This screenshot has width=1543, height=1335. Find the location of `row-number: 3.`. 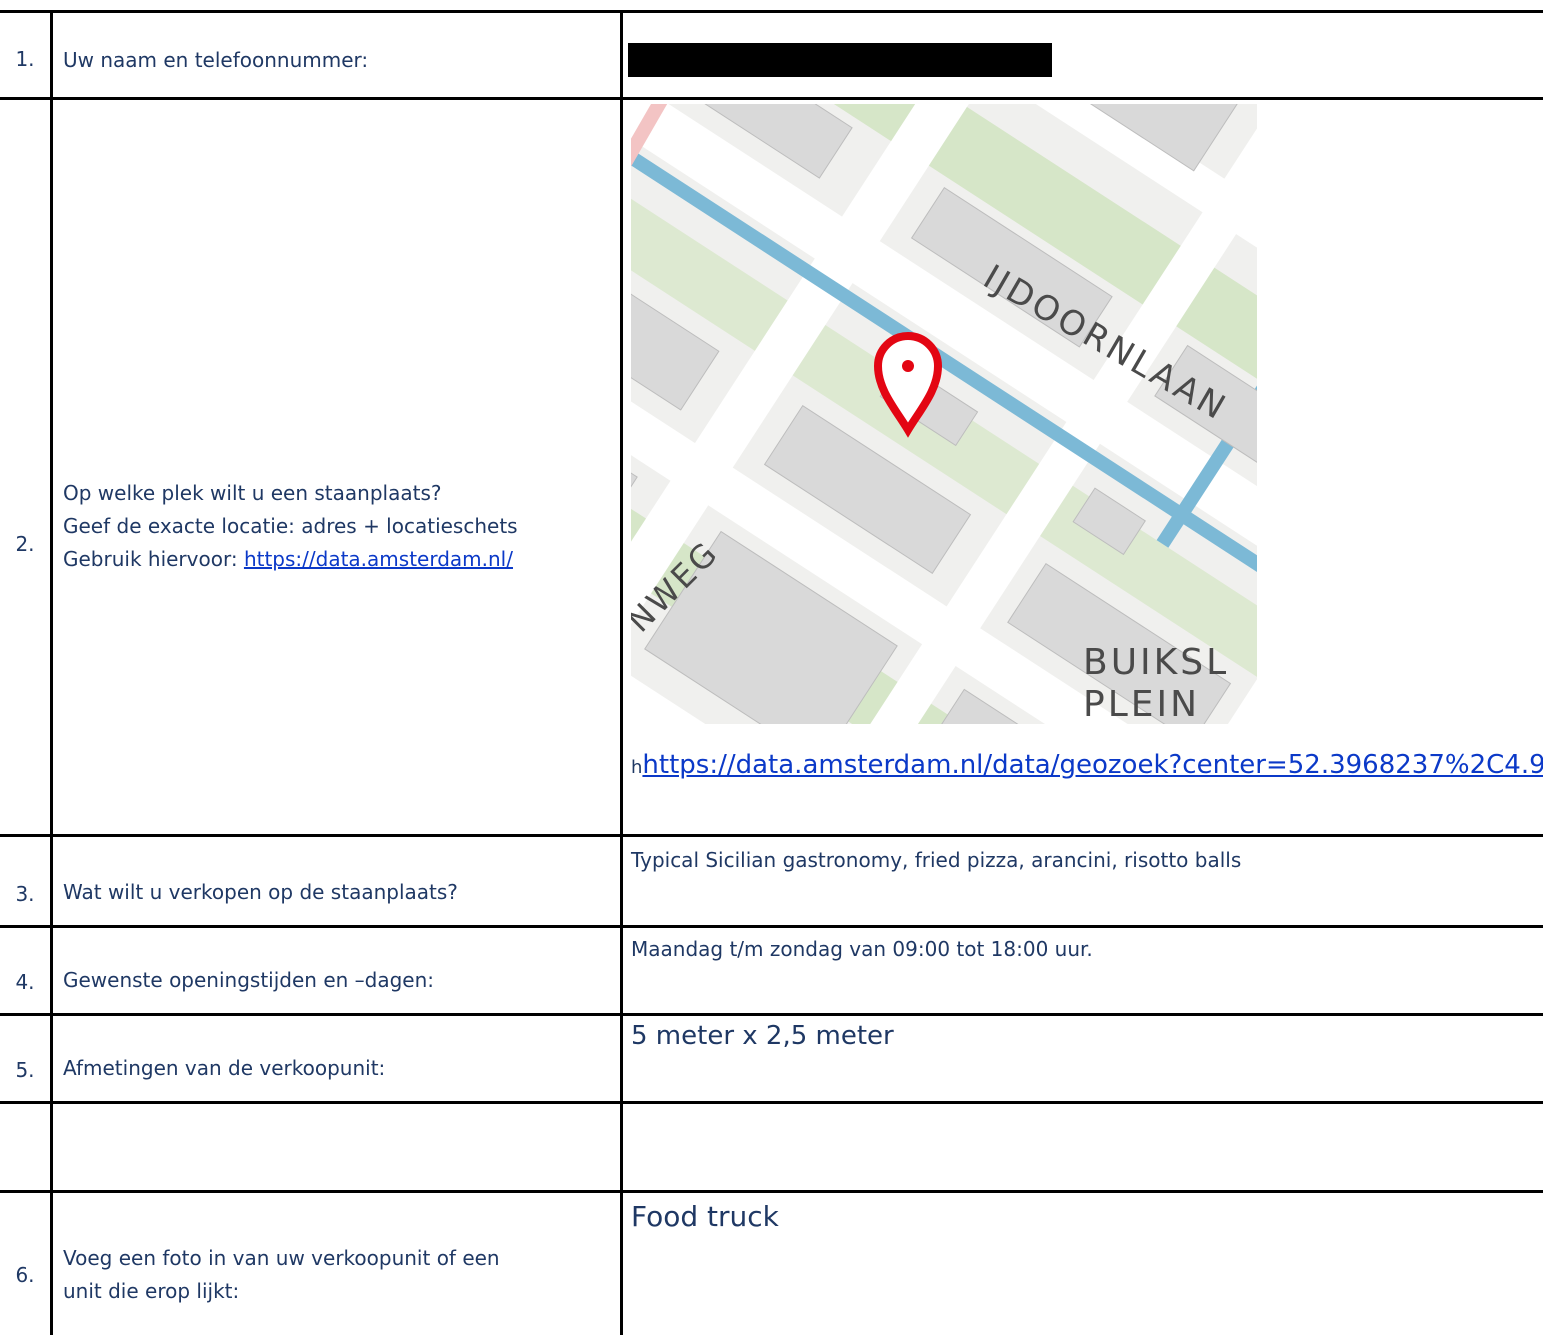

row-number: 3. is located at coordinates (25, 894).